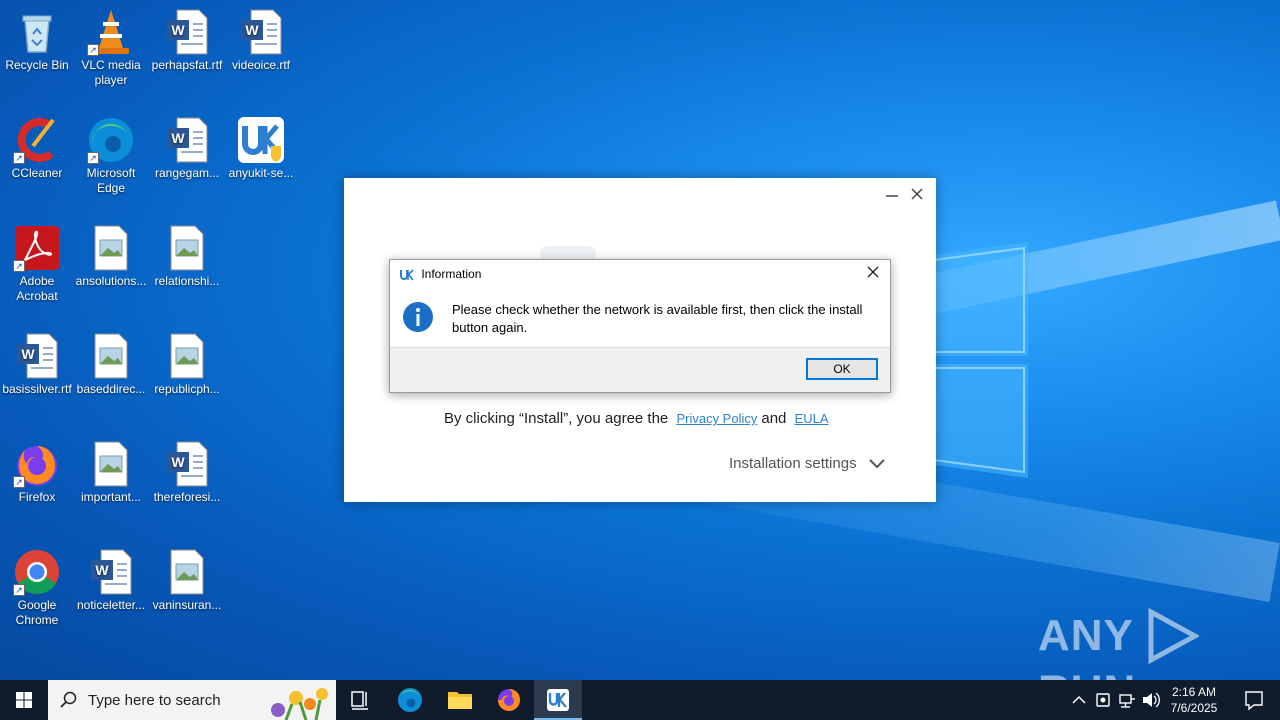 The height and width of the screenshot is (720, 1280). What do you see at coordinates (558, 700) in the screenshot?
I see `taskbar-anyukit-button` at bounding box center [558, 700].